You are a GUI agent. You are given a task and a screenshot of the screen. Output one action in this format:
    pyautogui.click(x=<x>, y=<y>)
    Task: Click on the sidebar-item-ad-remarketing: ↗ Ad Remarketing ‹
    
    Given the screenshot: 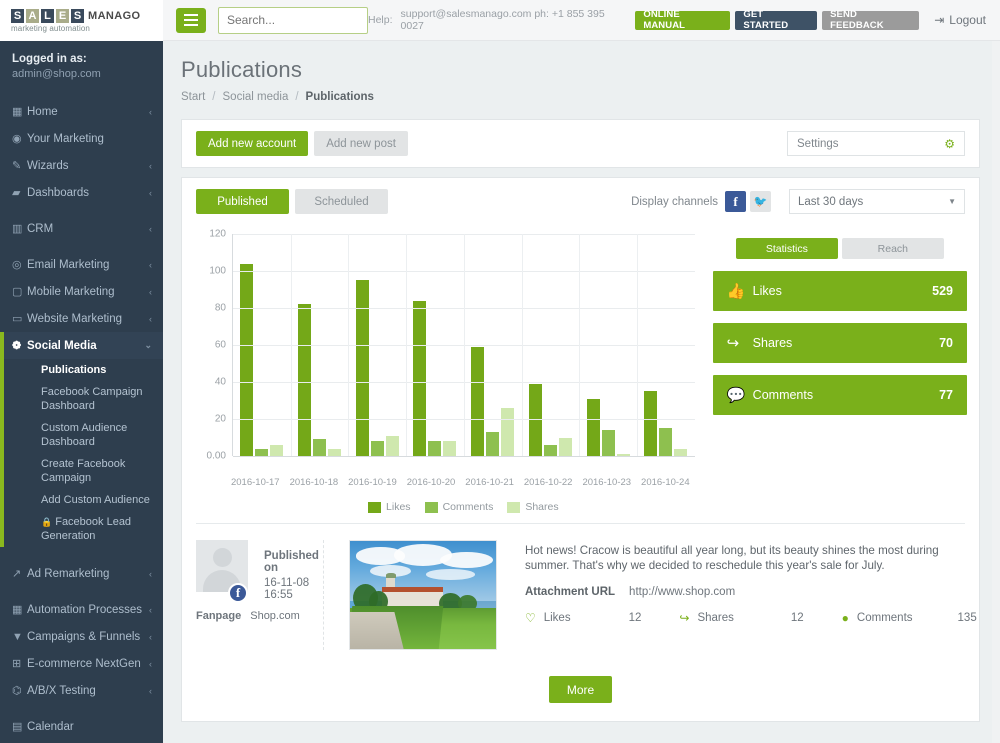 What is the action you would take?
    pyautogui.click(x=81, y=573)
    